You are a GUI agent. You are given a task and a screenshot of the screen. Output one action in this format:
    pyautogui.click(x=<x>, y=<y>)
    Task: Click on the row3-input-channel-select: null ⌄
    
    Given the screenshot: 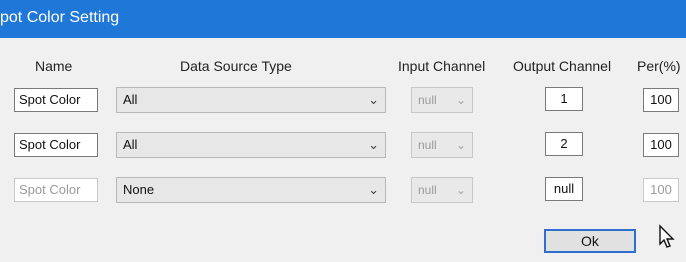 What is the action you would take?
    pyautogui.click(x=442, y=190)
    